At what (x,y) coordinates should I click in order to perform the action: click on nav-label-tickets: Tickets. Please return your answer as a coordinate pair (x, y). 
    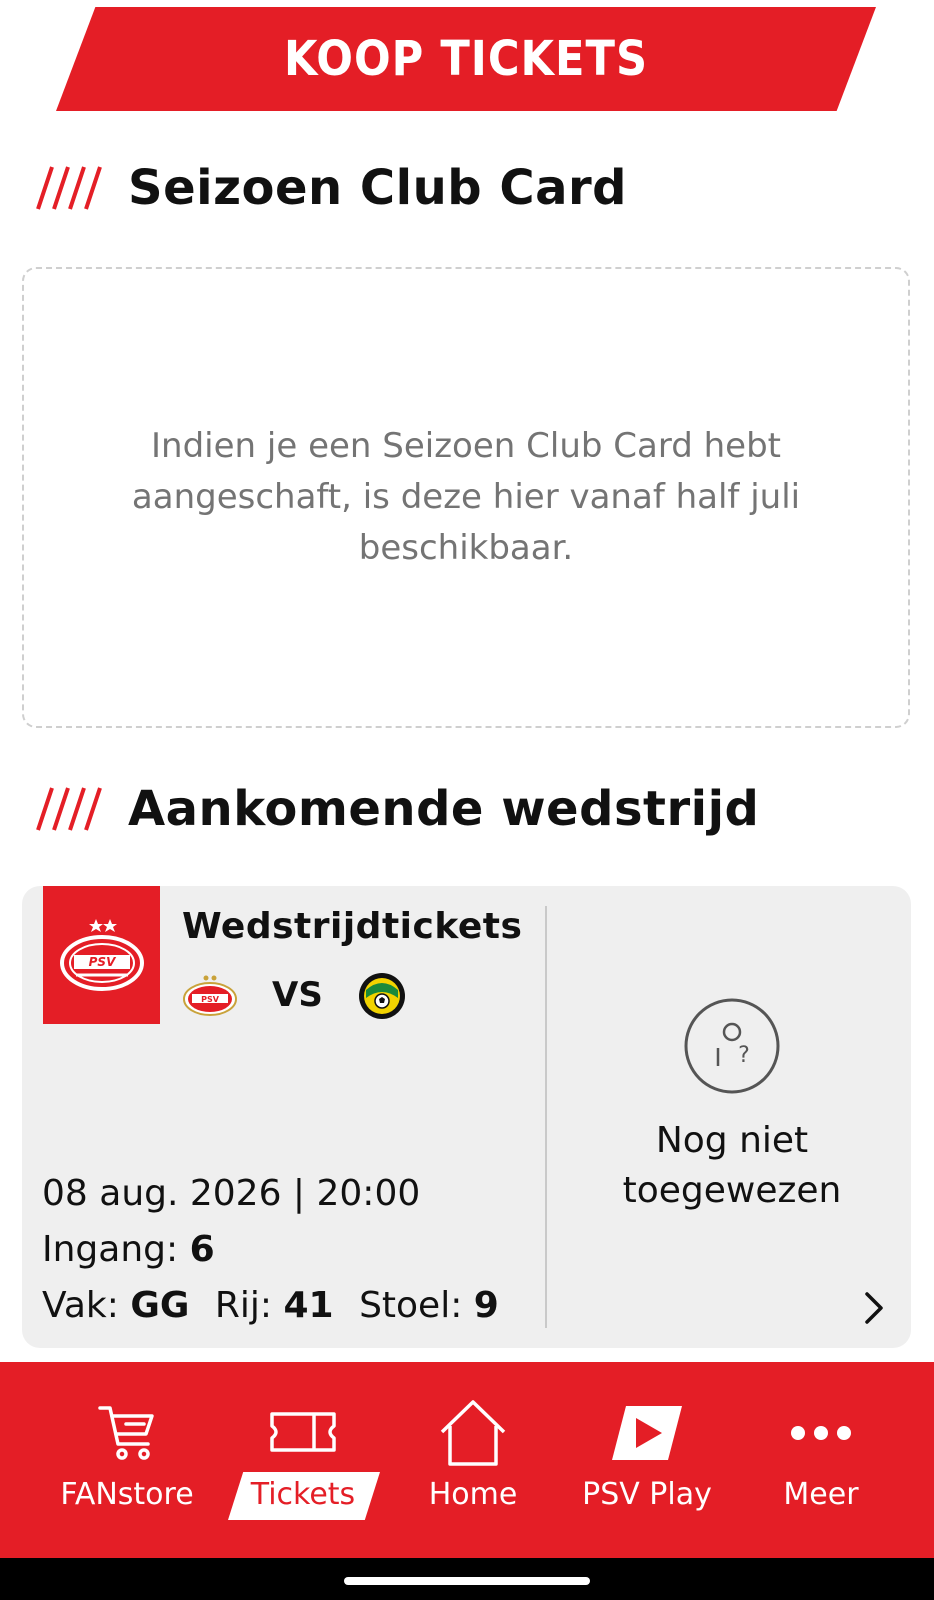
    Looking at the image, I should click on (303, 1494).